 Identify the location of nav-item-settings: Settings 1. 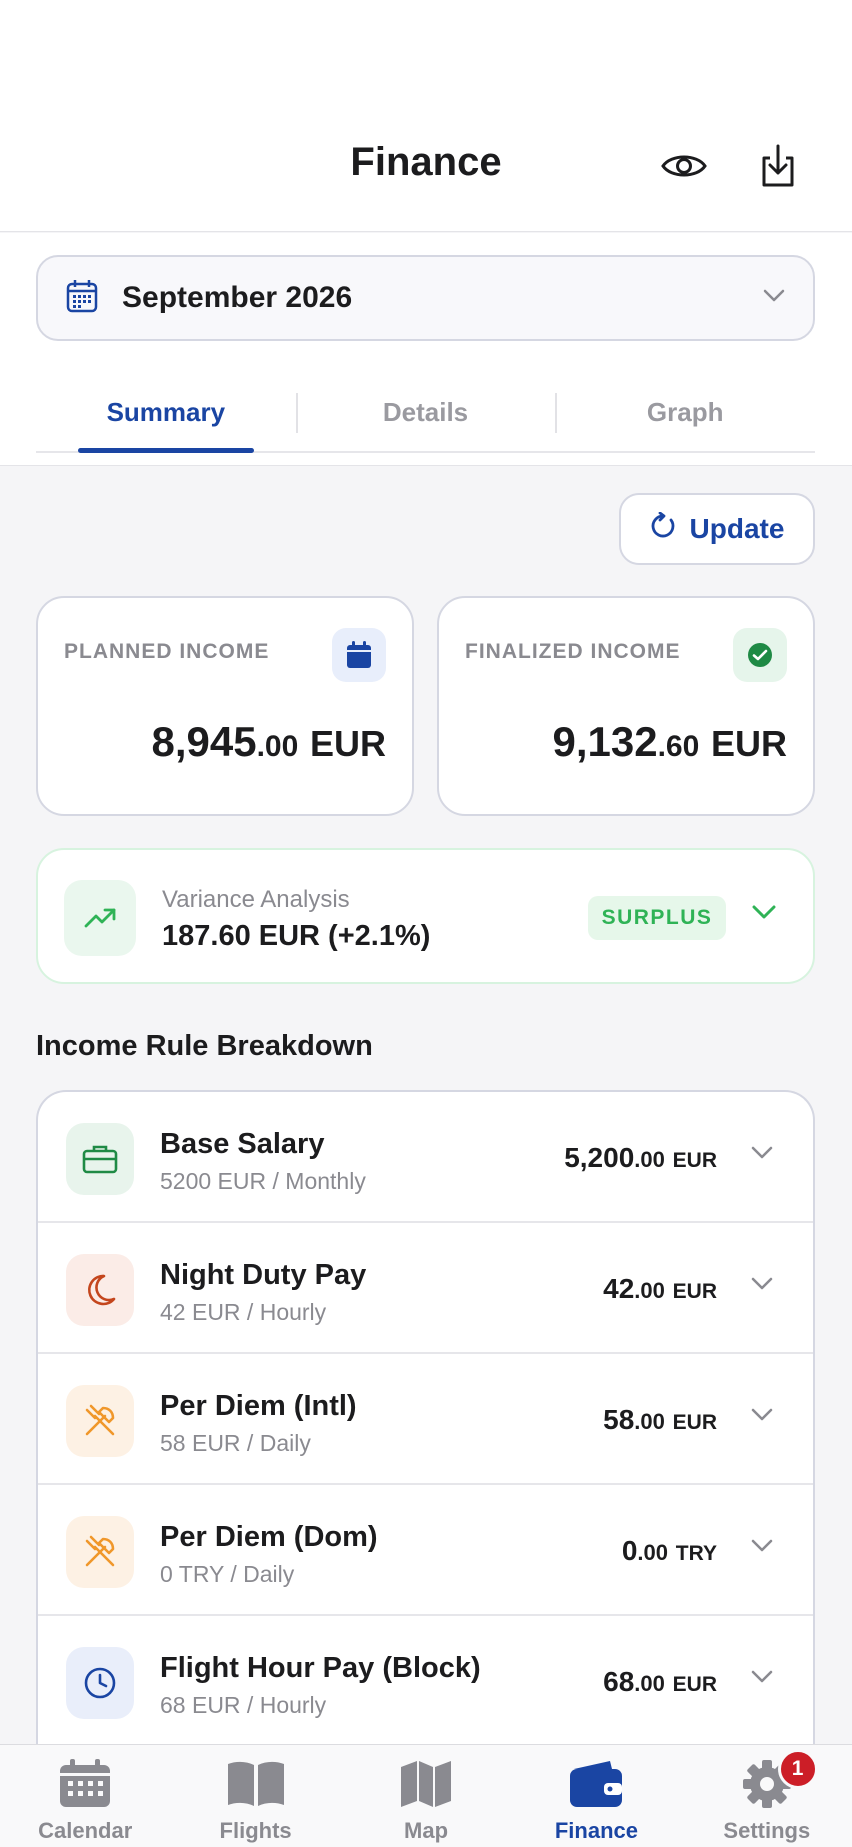
(767, 1796).